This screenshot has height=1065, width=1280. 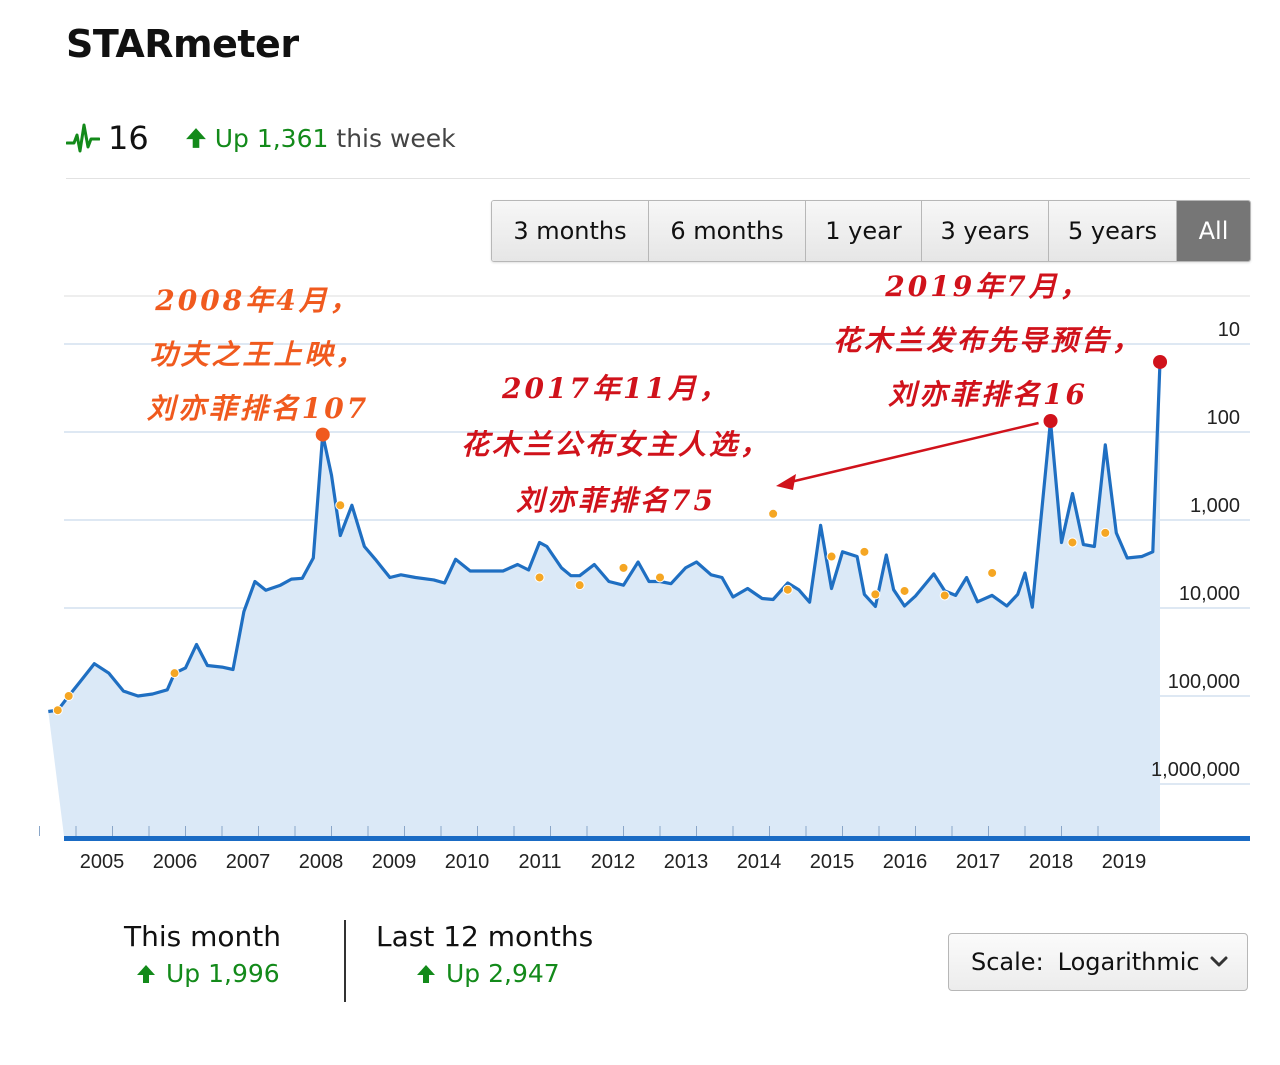 What do you see at coordinates (905, 862) in the screenshot?
I see `x-tick-label: 2016` at bounding box center [905, 862].